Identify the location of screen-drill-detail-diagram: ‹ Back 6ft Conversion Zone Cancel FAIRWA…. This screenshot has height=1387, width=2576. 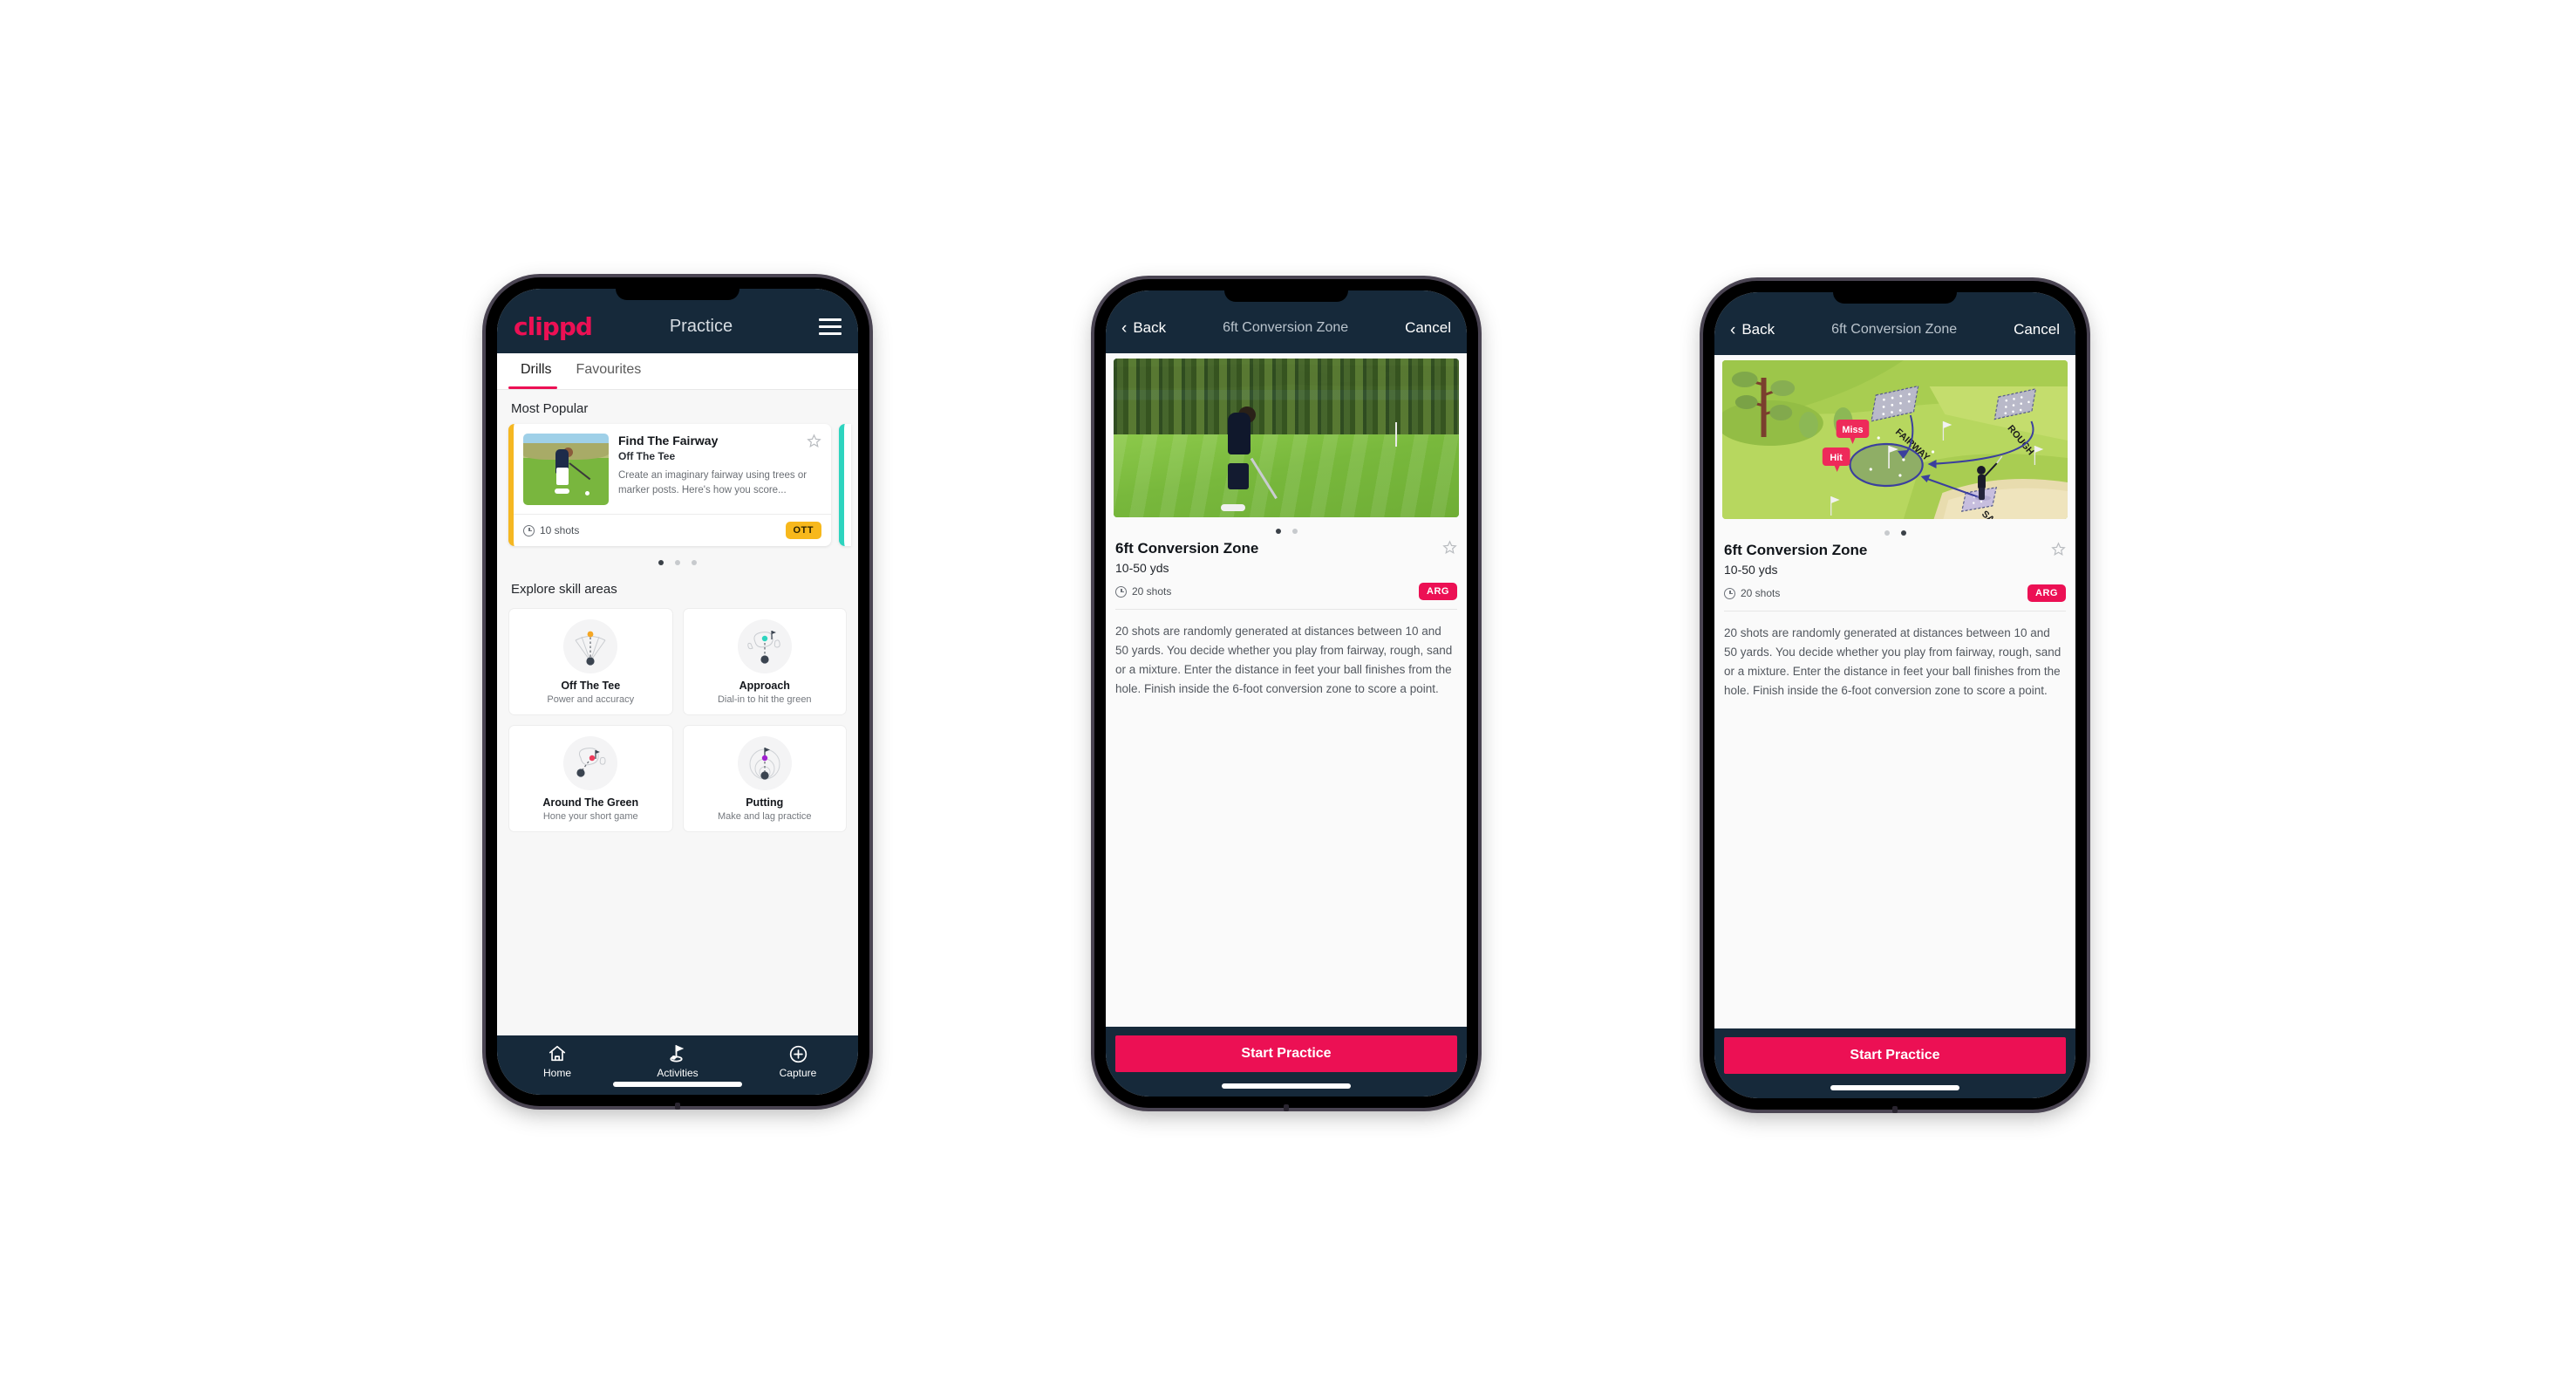
(1895, 695).